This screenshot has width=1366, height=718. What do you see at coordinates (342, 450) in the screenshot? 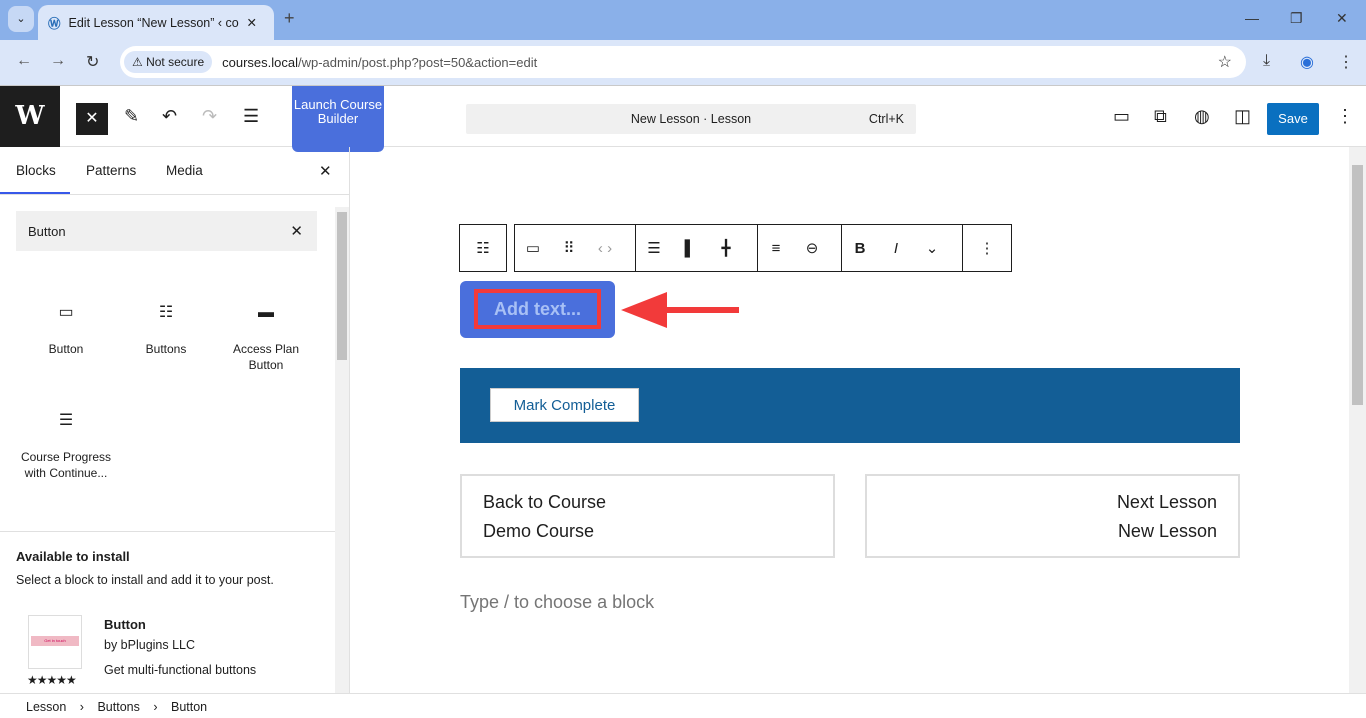
I see `panel-scrollbar` at bounding box center [342, 450].